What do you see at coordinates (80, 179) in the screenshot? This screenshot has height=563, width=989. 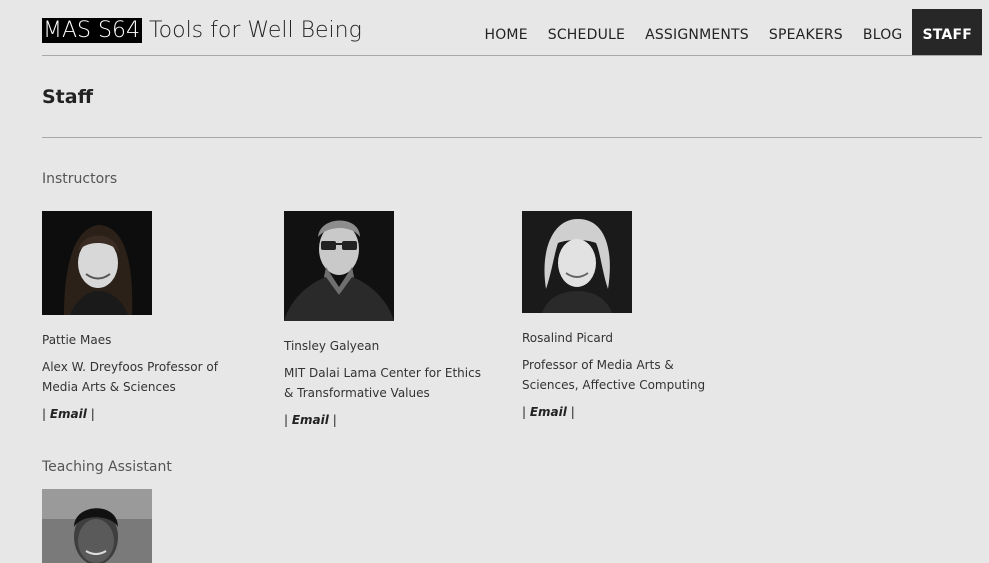 I see `instructors-heading: Instructors` at bounding box center [80, 179].